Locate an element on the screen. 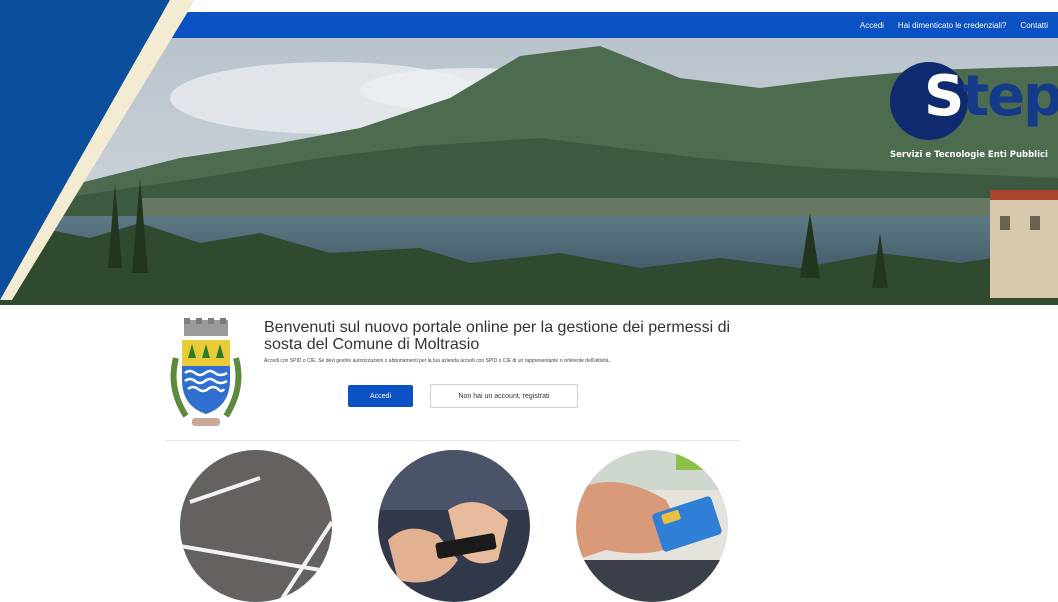 The image size is (1058, 602). step-logo: Step Servizi e Tecnologie Enti Pubblici is located at coordinates (974, 117).